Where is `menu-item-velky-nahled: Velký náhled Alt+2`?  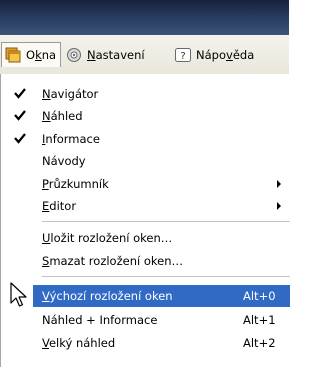
menu-item-velky-nahled: Velký náhled Alt+2 is located at coordinates (145, 343).